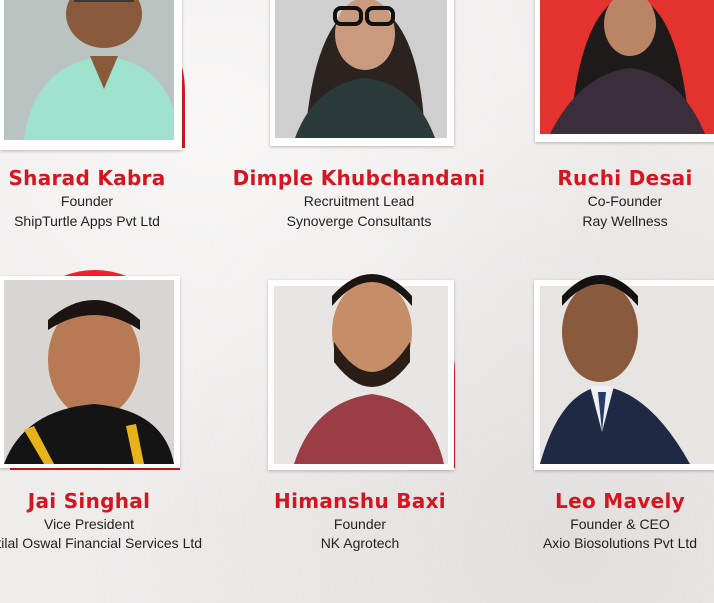 The width and height of the screenshot is (714, 603). I want to click on speaker-company: Synoverge Consultants, so click(359, 221).